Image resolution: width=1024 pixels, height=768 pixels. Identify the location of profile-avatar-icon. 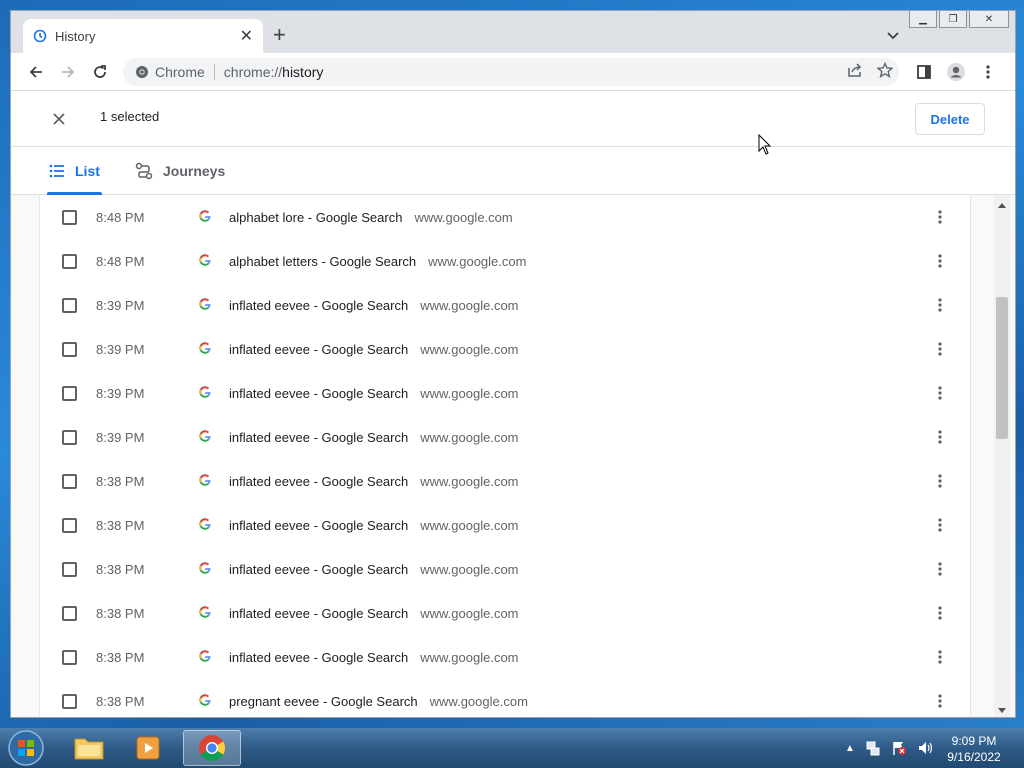
(956, 72).